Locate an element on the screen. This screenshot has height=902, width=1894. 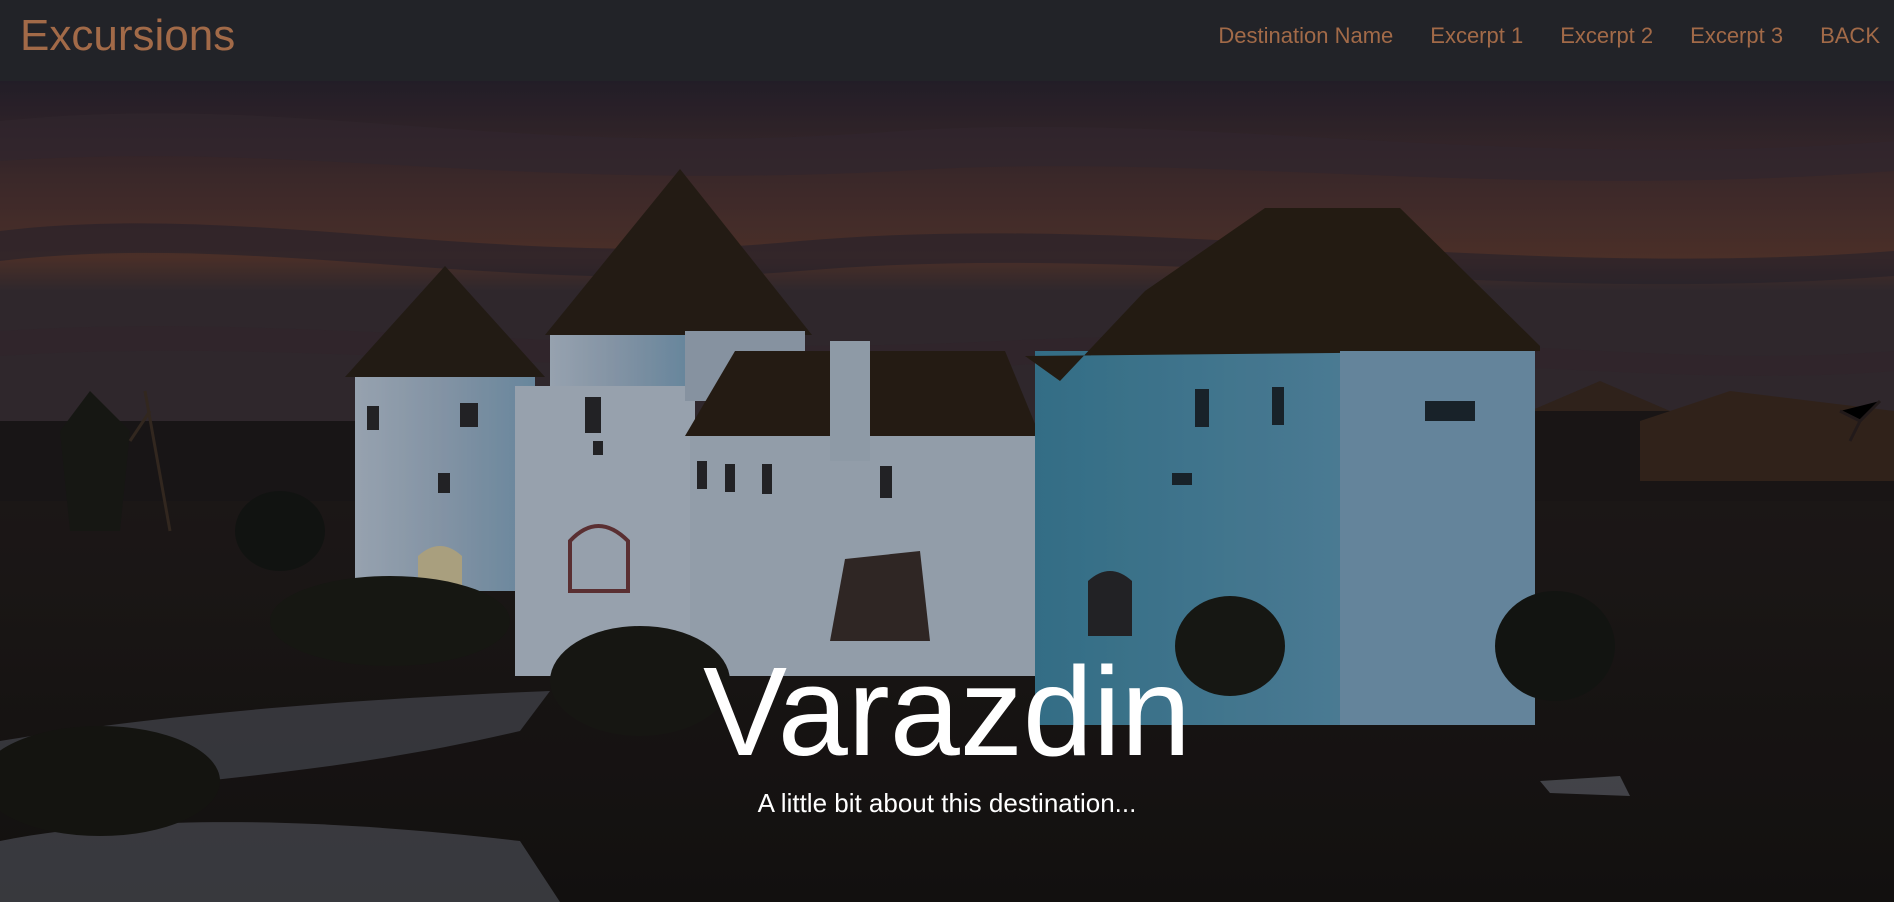
nav-link-excerpt-2: Excerpt 2 is located at coordinates (1606, 36).